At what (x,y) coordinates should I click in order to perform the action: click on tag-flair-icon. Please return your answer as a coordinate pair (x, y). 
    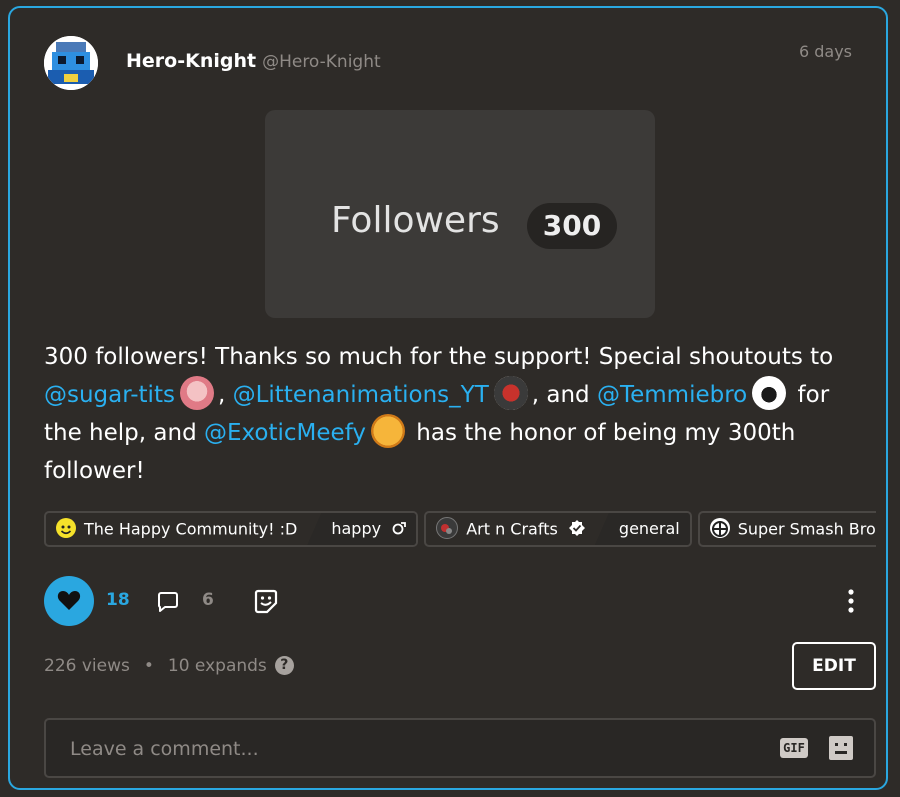
    Looking at the image, I should click on (399, 527).